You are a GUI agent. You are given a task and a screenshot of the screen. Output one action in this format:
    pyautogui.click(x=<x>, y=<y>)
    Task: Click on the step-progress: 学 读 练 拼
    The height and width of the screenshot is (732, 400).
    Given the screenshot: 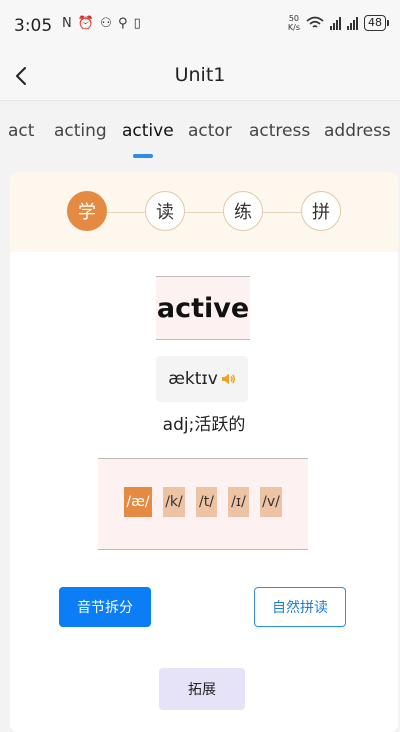 What is the action you would take?
    pyautogui.click(x=204, y=212)
    